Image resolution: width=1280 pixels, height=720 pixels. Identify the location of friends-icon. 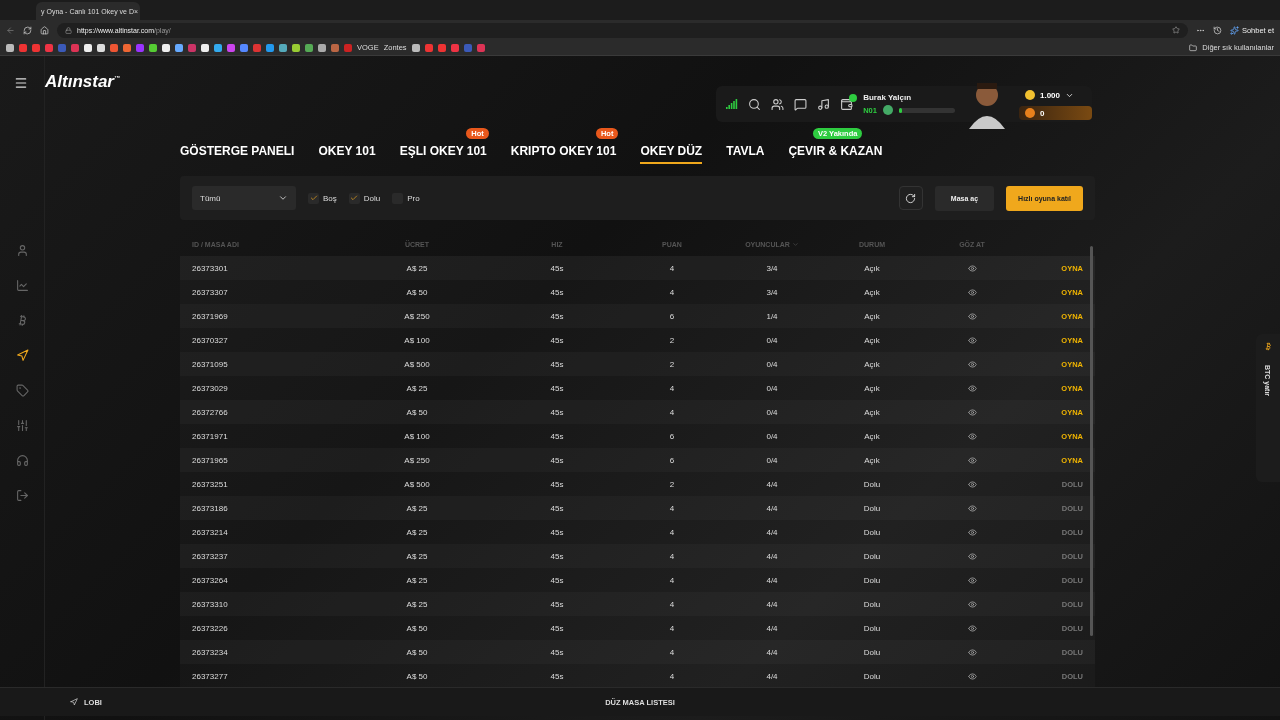
(778, 104).